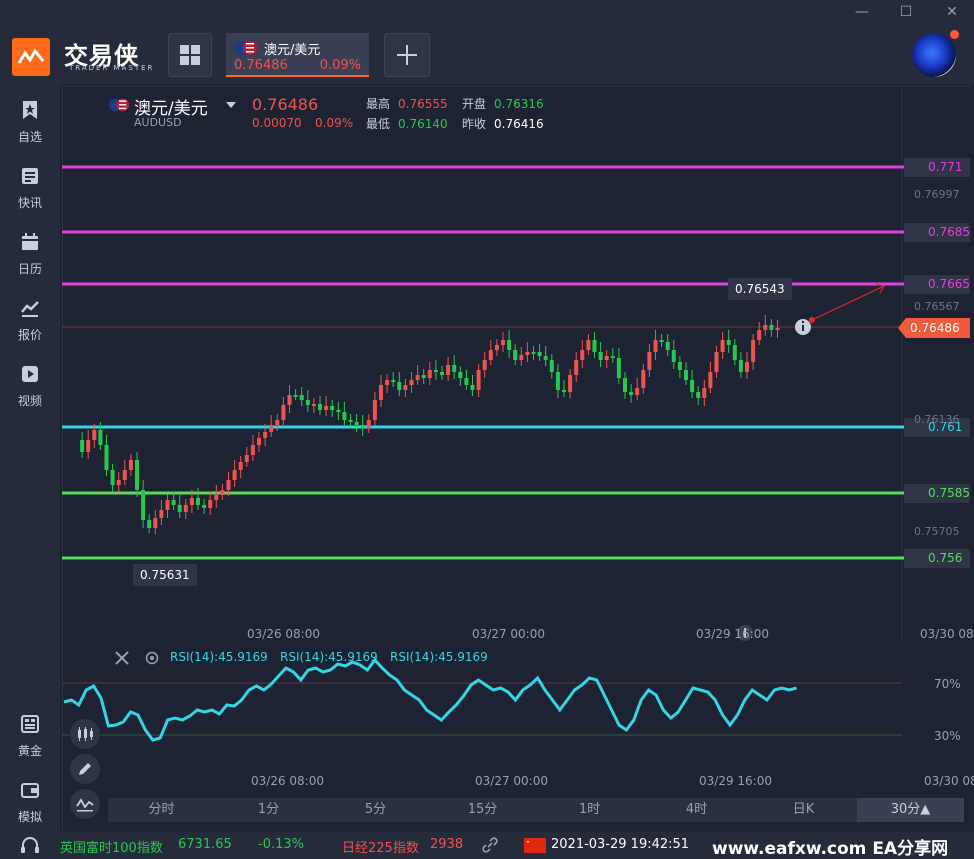  Describe the element at coordinates (165, 575) in the screenshot. I see `low-callout: 0.75631` at that location.